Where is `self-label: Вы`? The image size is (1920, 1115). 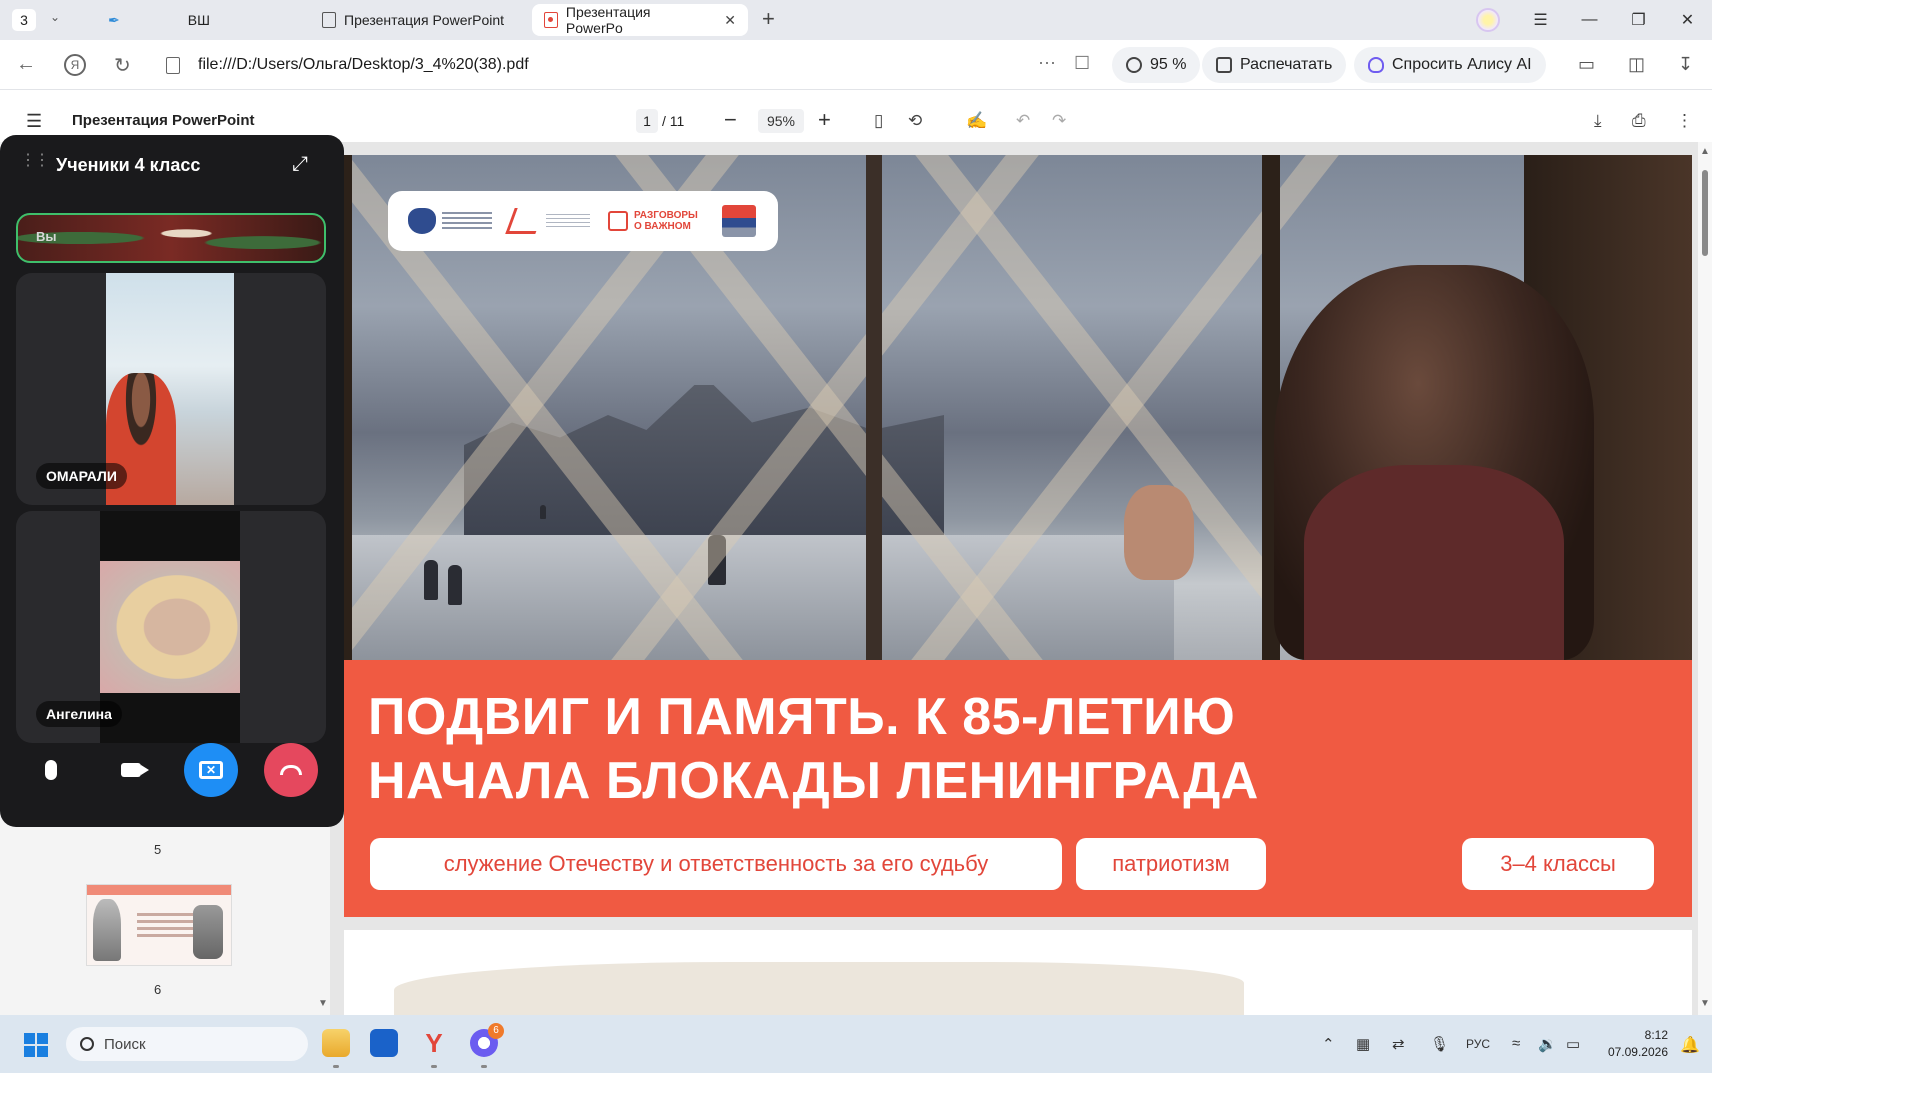 self-label: Вы is located at coordinates (46, 236).